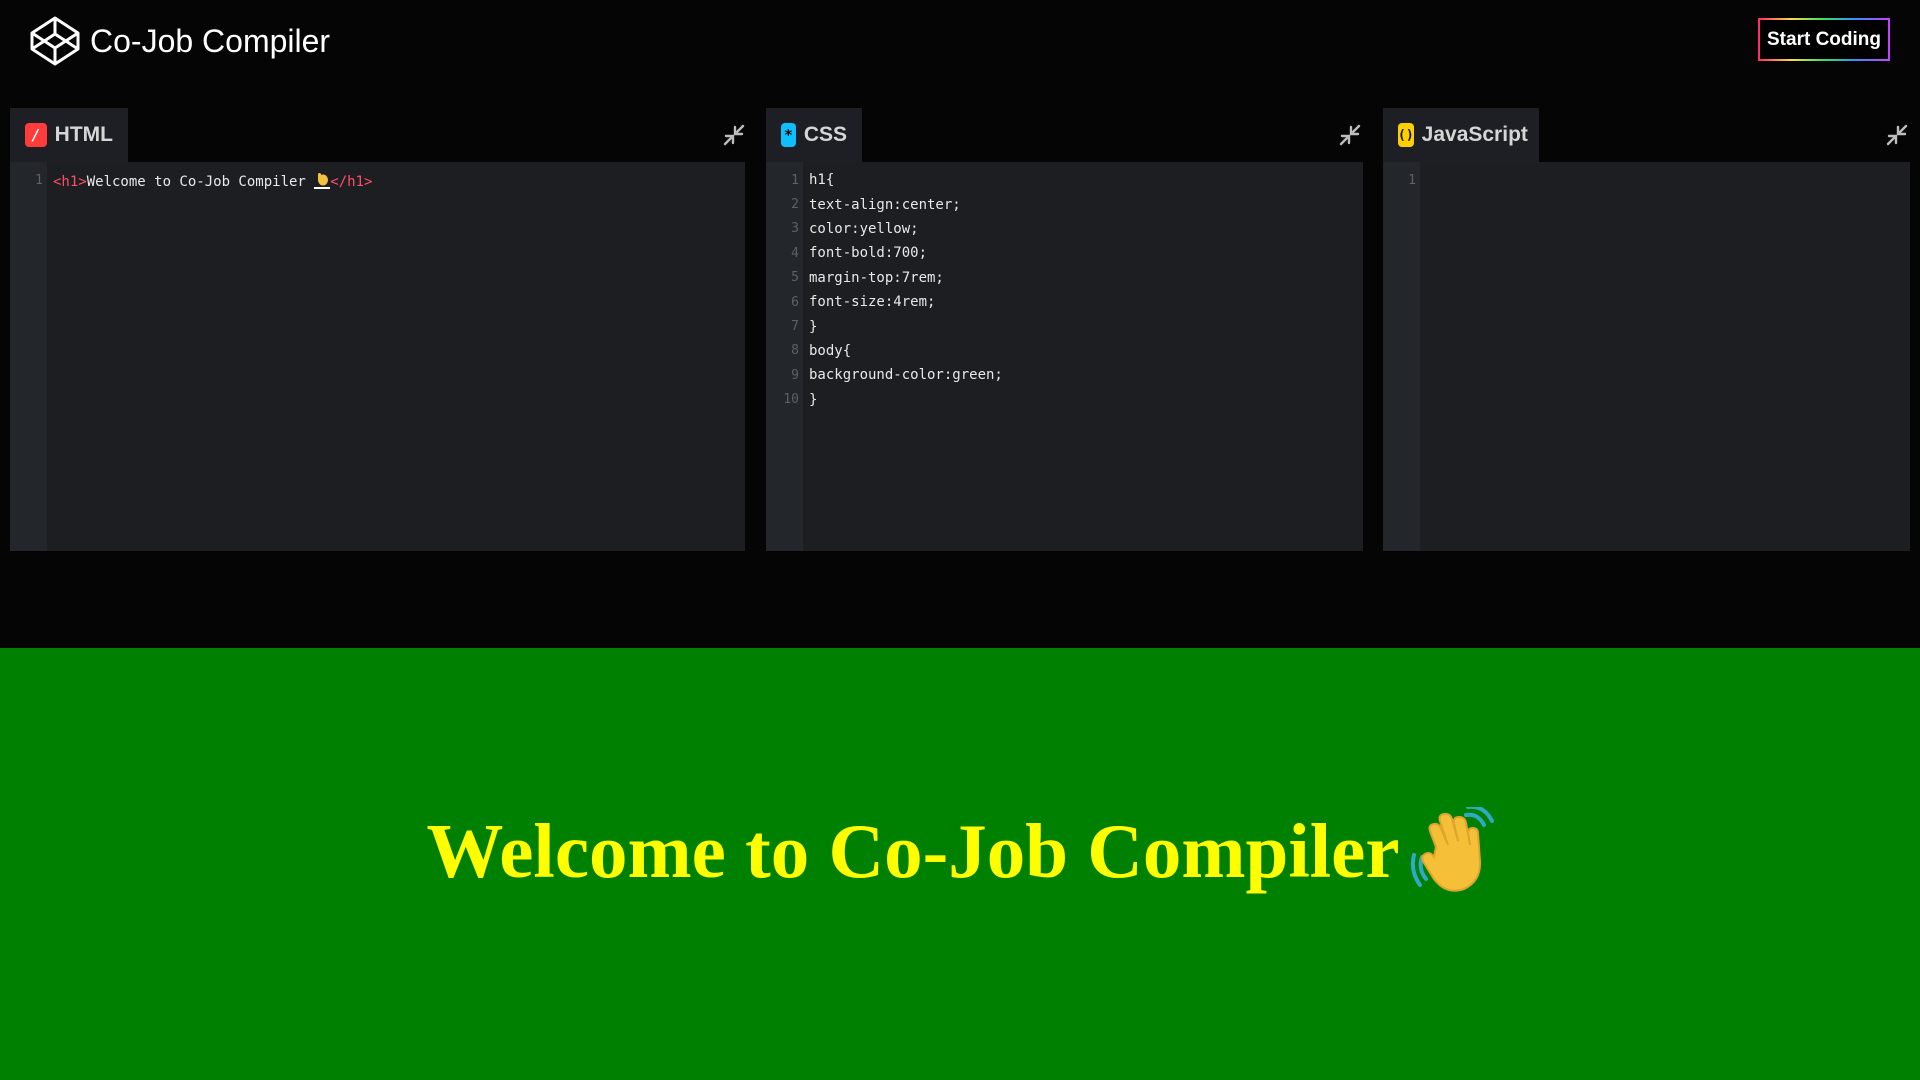 The height and width of the screenshot is (1080, 1920). Describe the element at coordinates (55, 41) in the screenshot. I see `codepen-logo-icon` at that location.